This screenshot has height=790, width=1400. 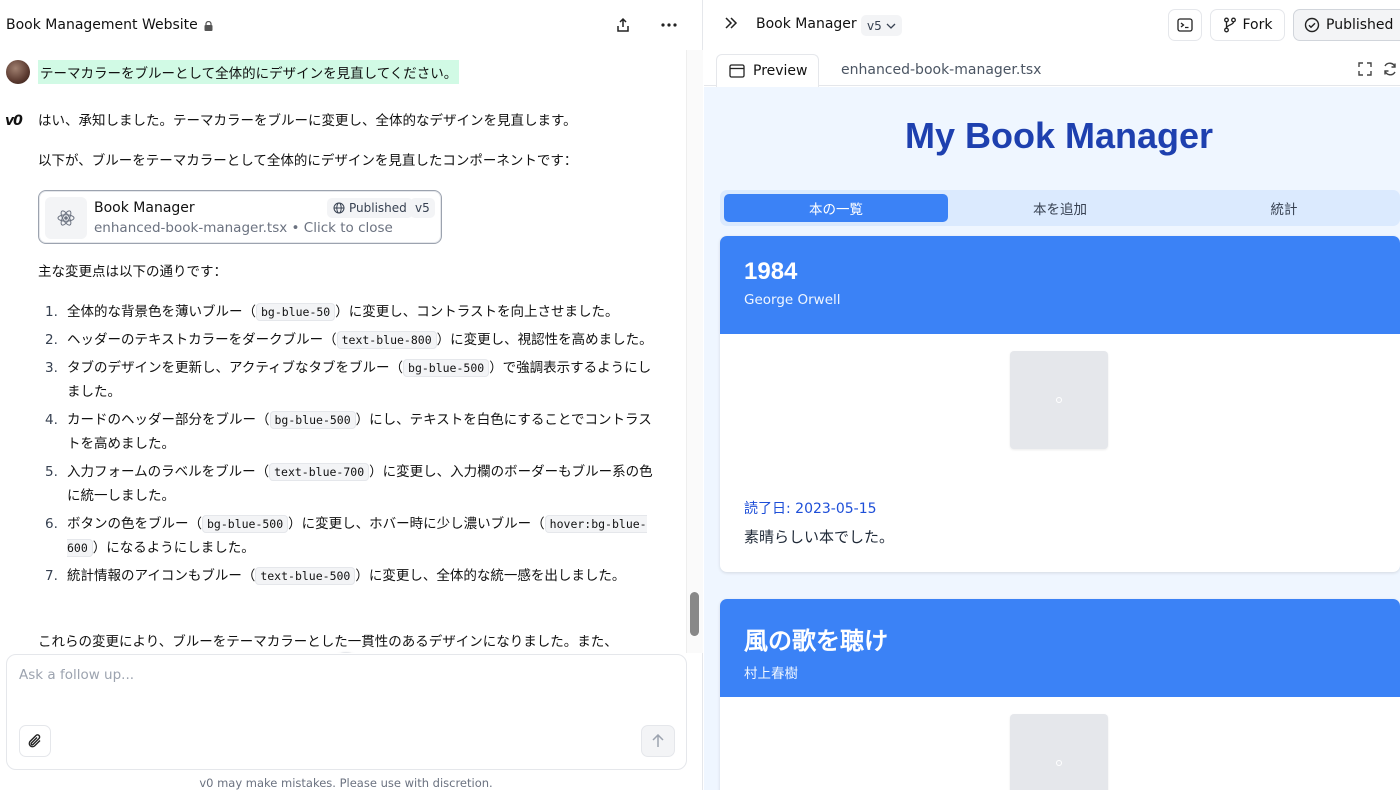 What do you see at coordinates (339, 208) in the screenshot?
I see `globe-icon` at bounding box center [339, 208].